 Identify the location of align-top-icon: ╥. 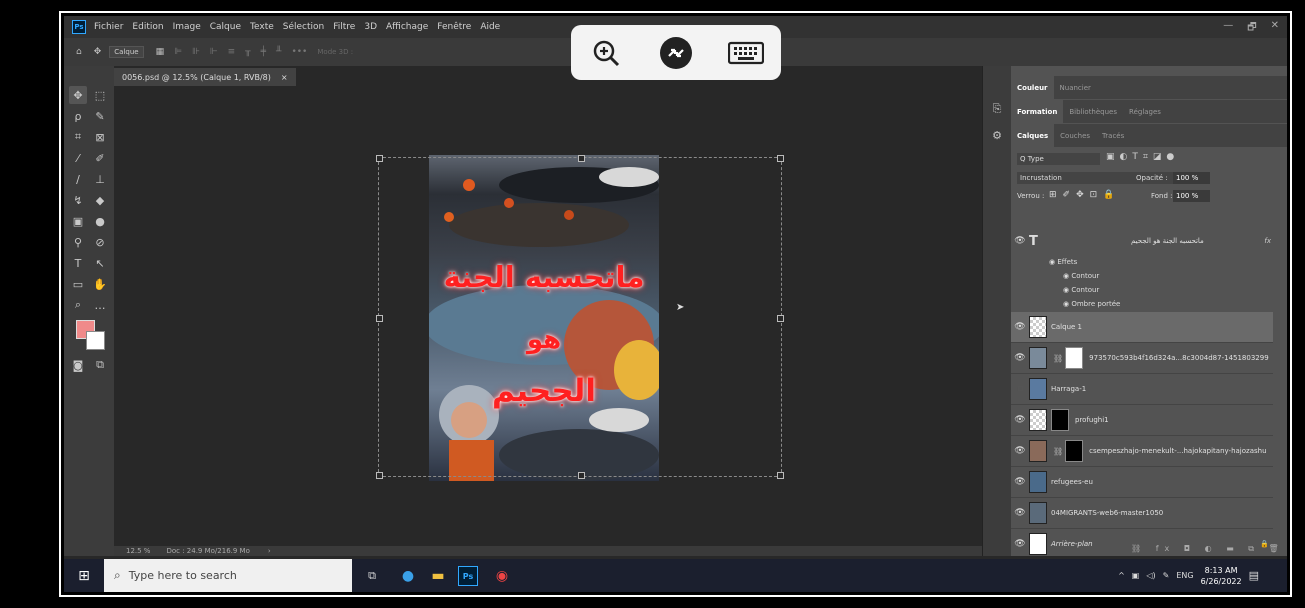
(247, 52).